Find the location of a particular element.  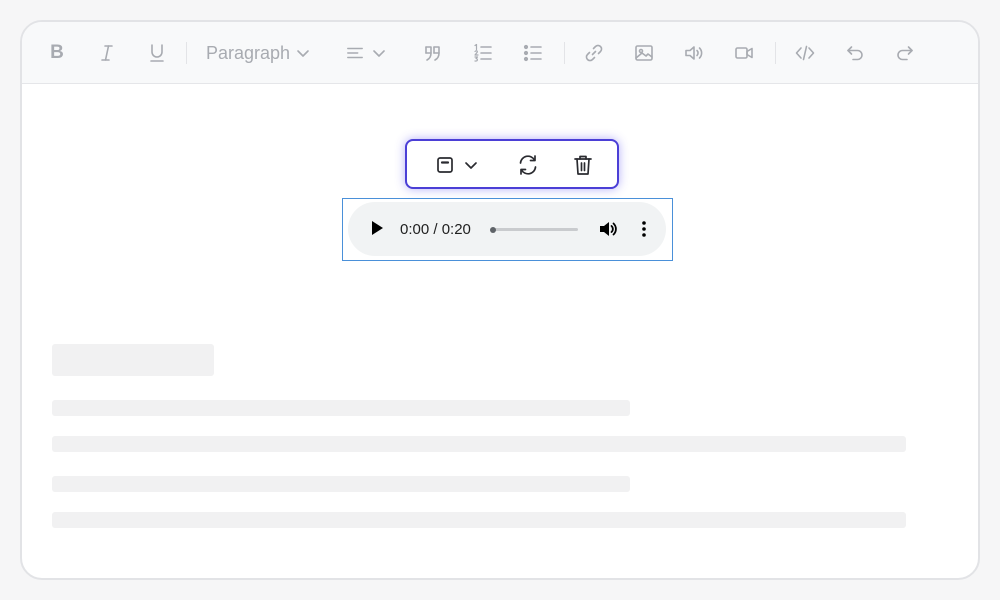

blockquote-button is located at coordinates (433, 53).